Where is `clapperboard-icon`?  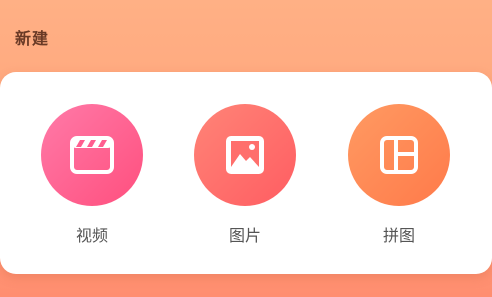 clapperboard-icon is located at coordinates (92, 155).